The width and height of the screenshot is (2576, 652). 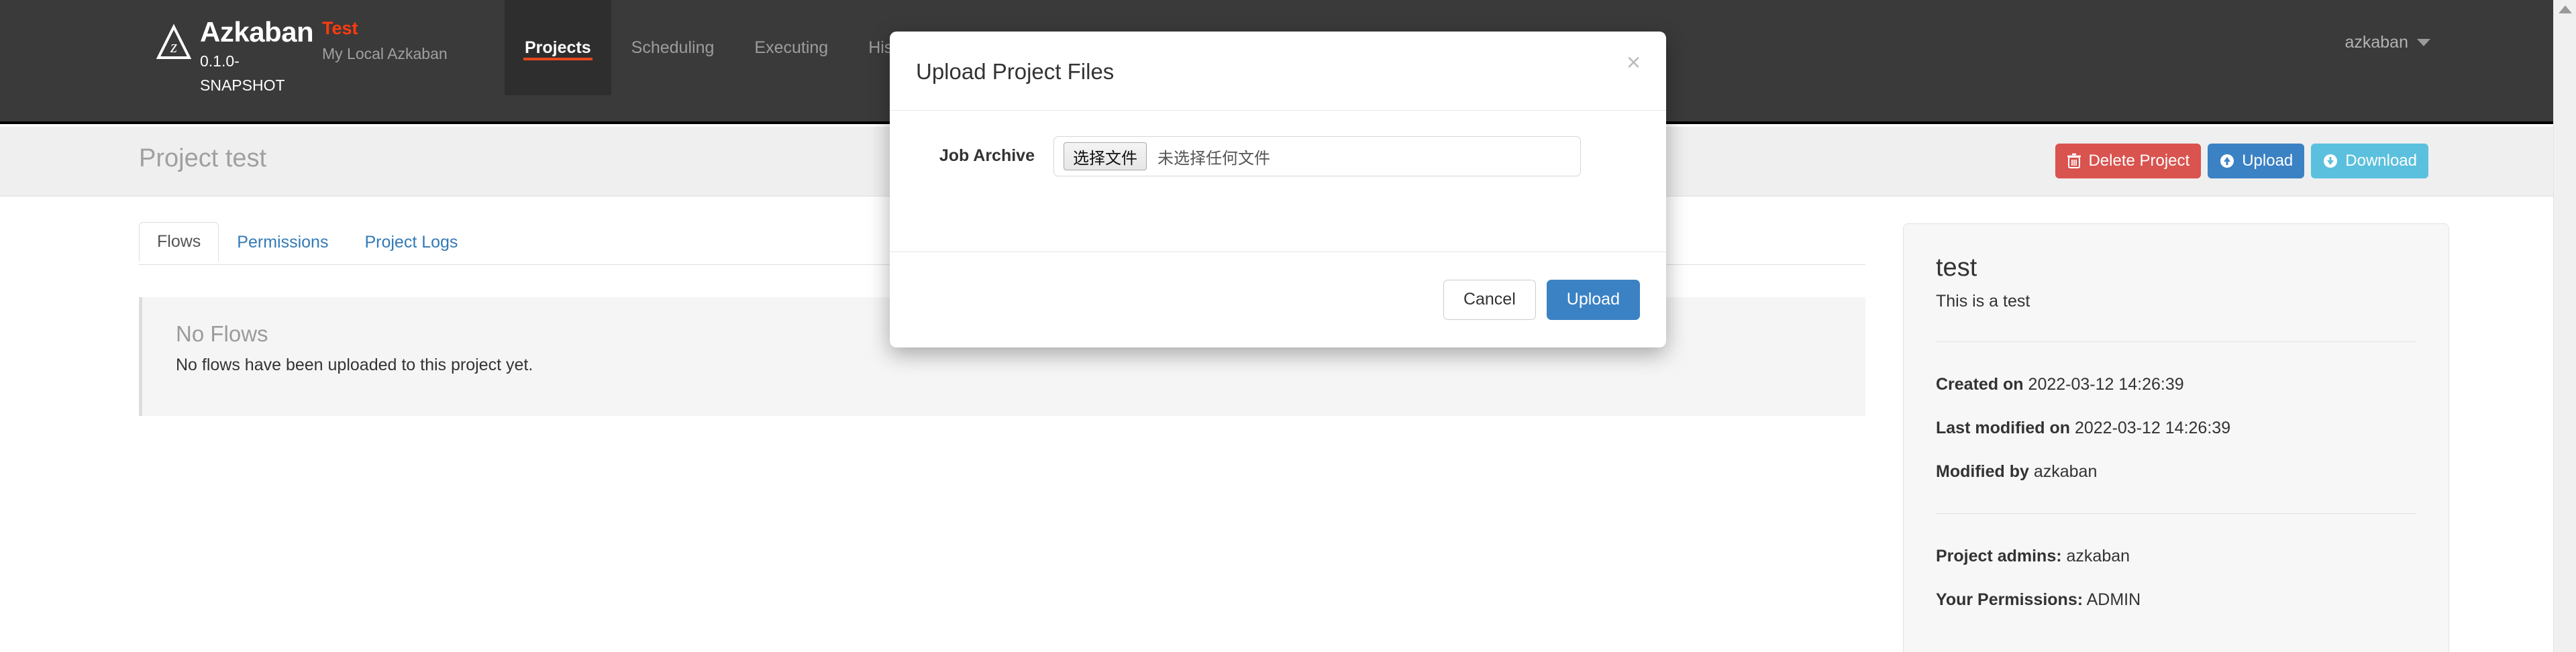 What do you see at coordinates (2376, 43) in the screenshot?
I see `user-menu-label: azkaban` at bounding box center [2376, 43].